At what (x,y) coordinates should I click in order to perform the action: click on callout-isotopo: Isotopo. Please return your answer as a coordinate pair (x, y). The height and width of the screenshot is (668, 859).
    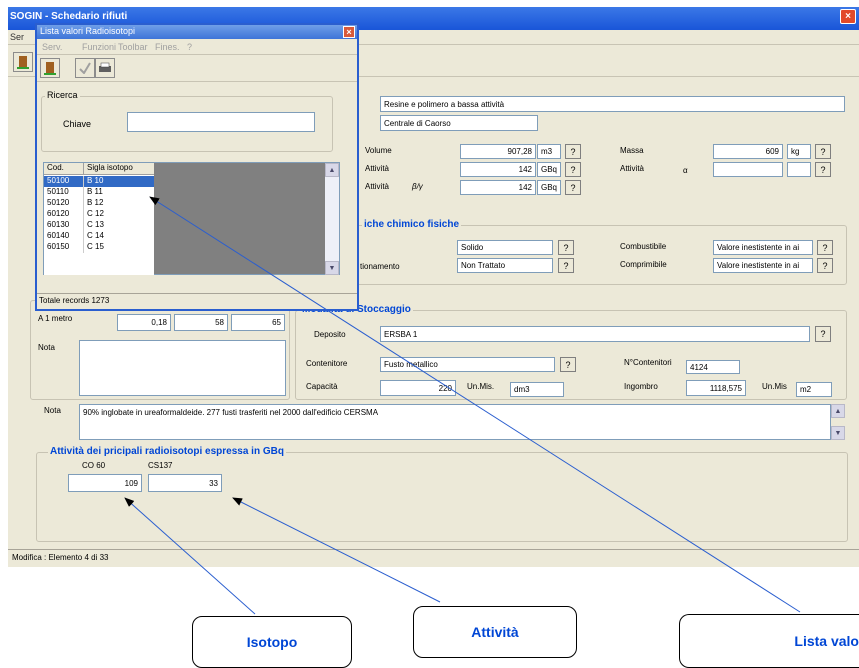
    Looking at the image, I should click on (272, 642).